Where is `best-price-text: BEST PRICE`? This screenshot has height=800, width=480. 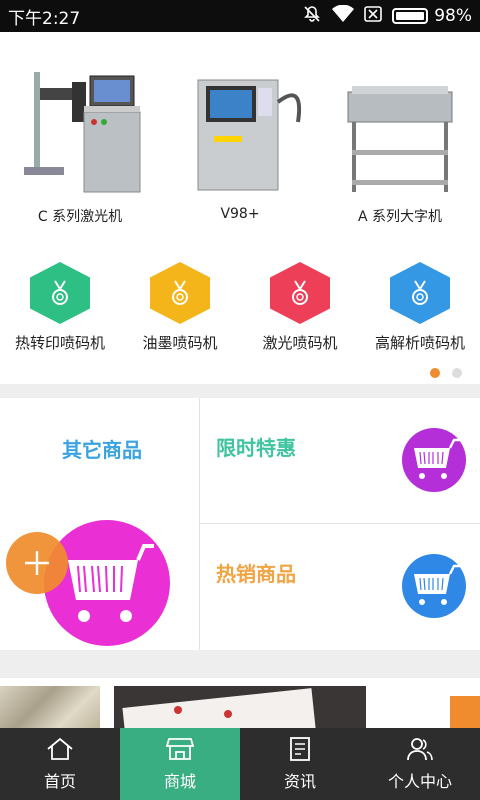 best-price-text: BEST PRICE is located at coordinates (101, 607).